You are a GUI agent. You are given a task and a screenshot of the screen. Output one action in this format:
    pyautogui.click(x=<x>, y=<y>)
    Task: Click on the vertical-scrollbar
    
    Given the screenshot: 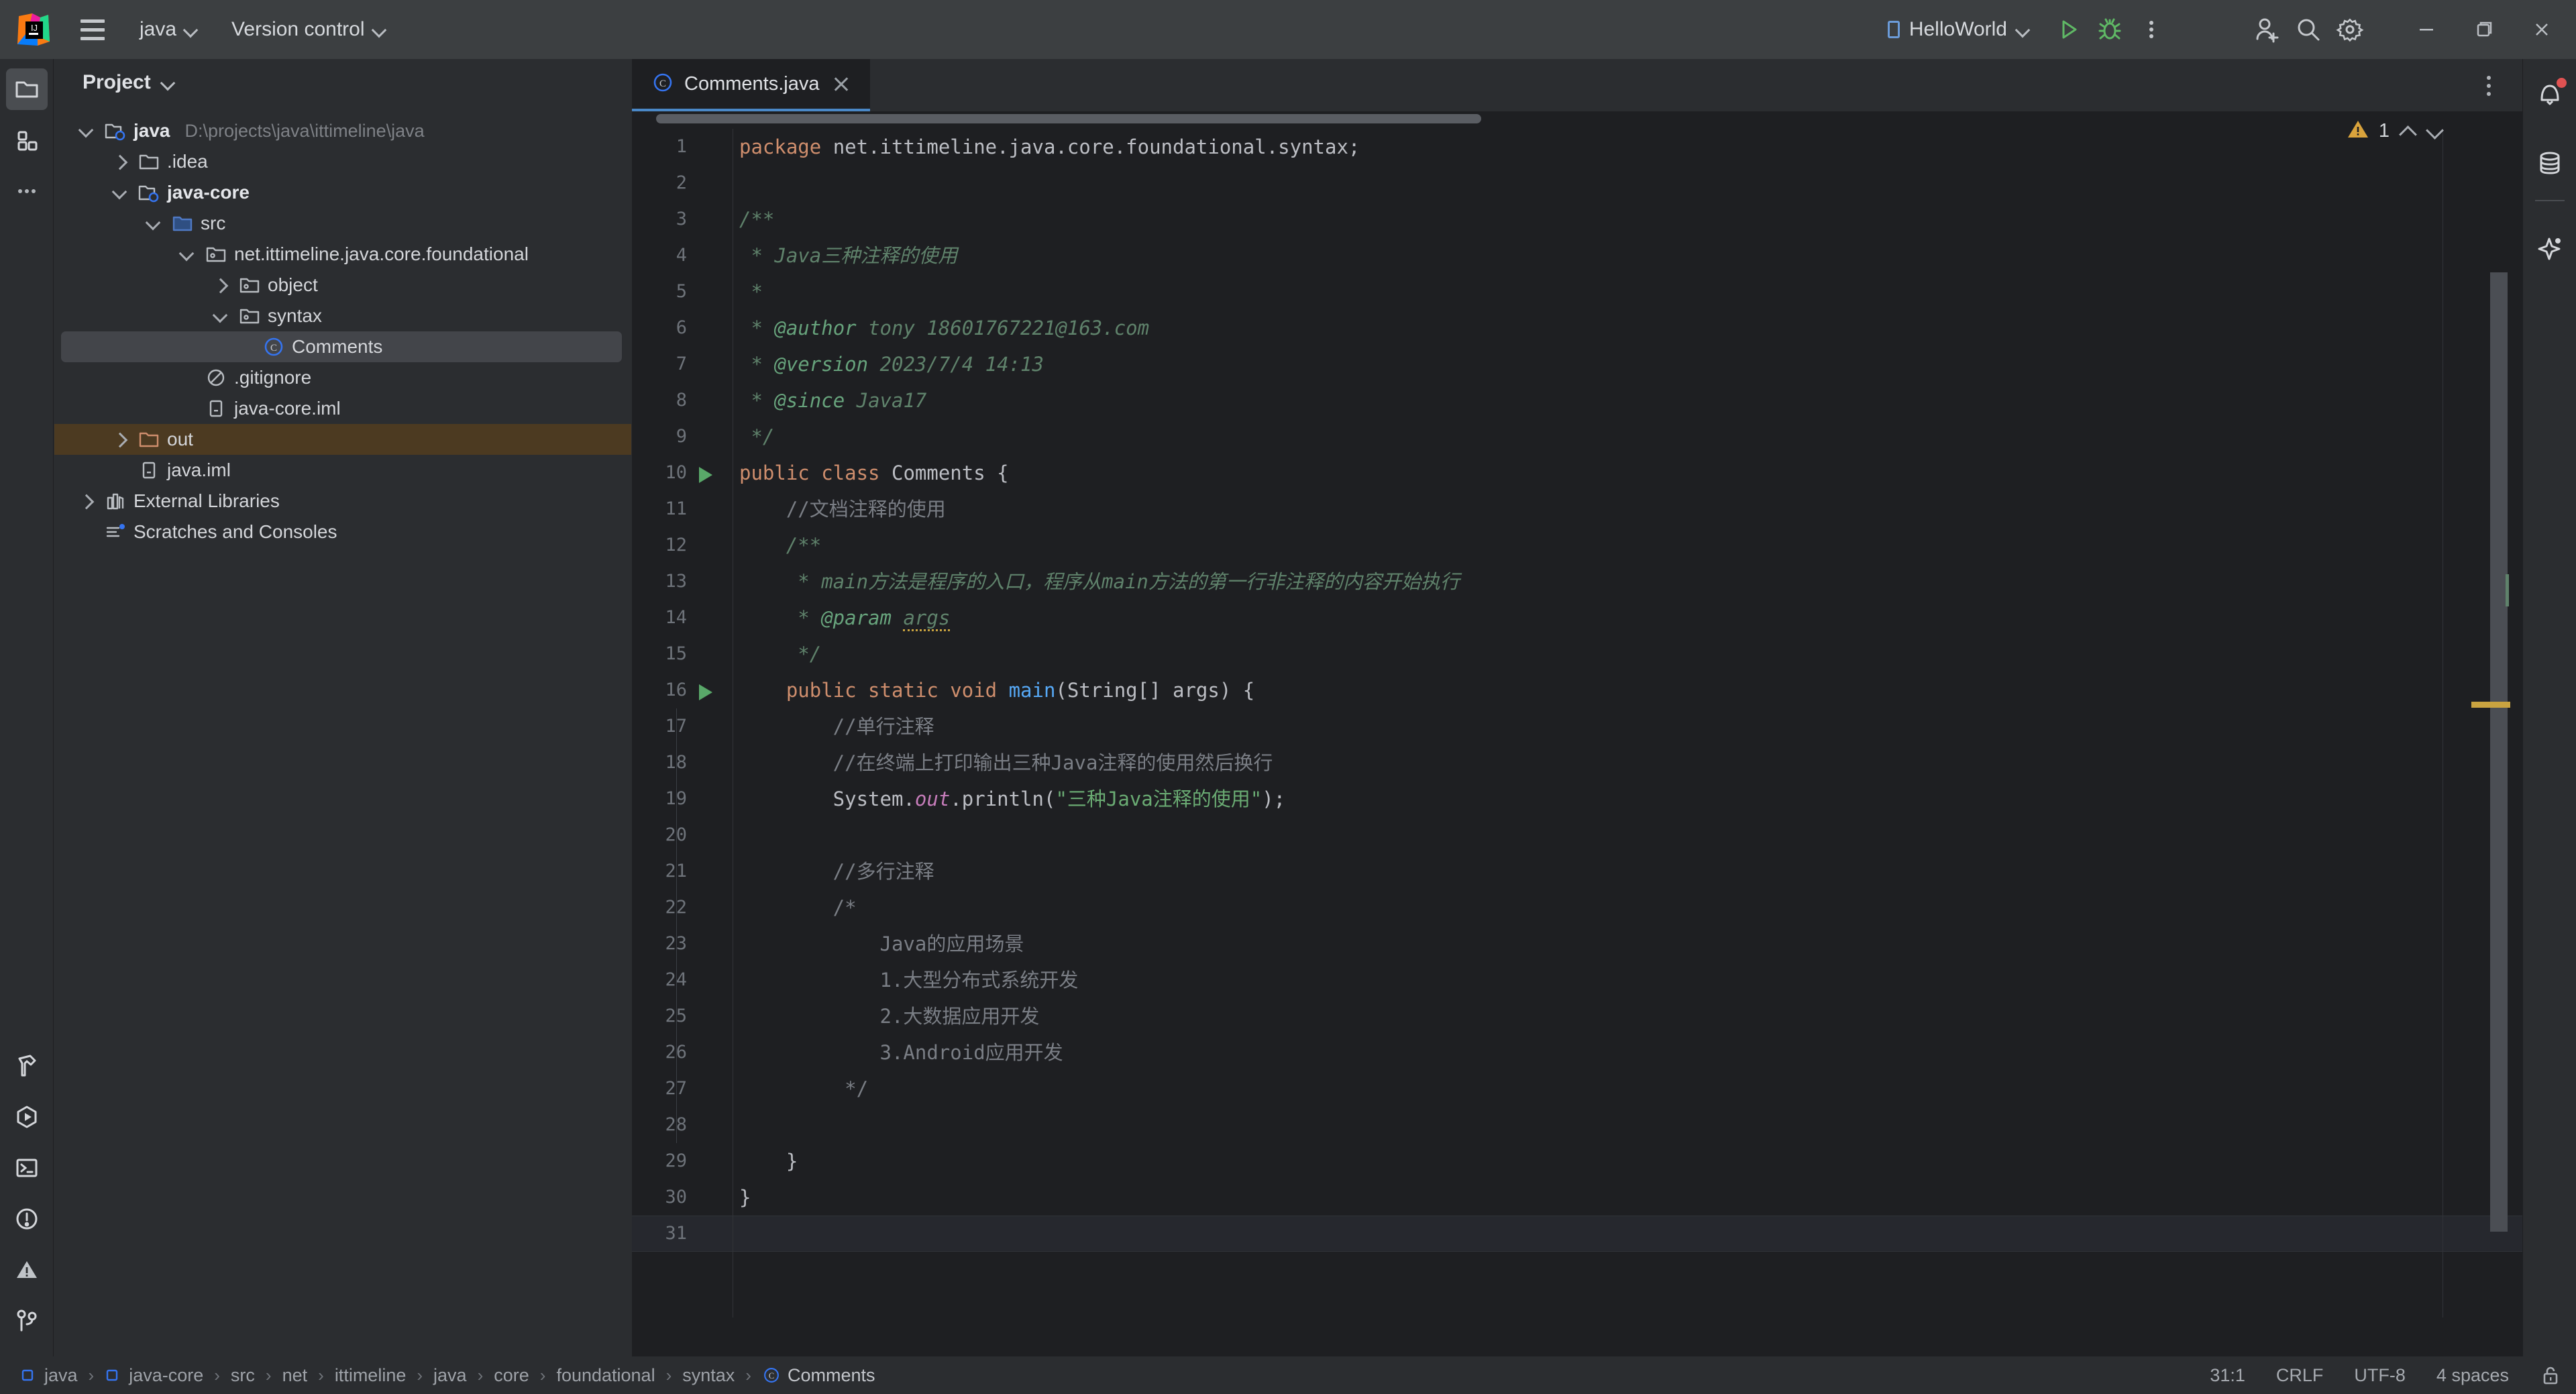 What is the action you would take?
    pyautogui.click(x=2499, y=752)
    